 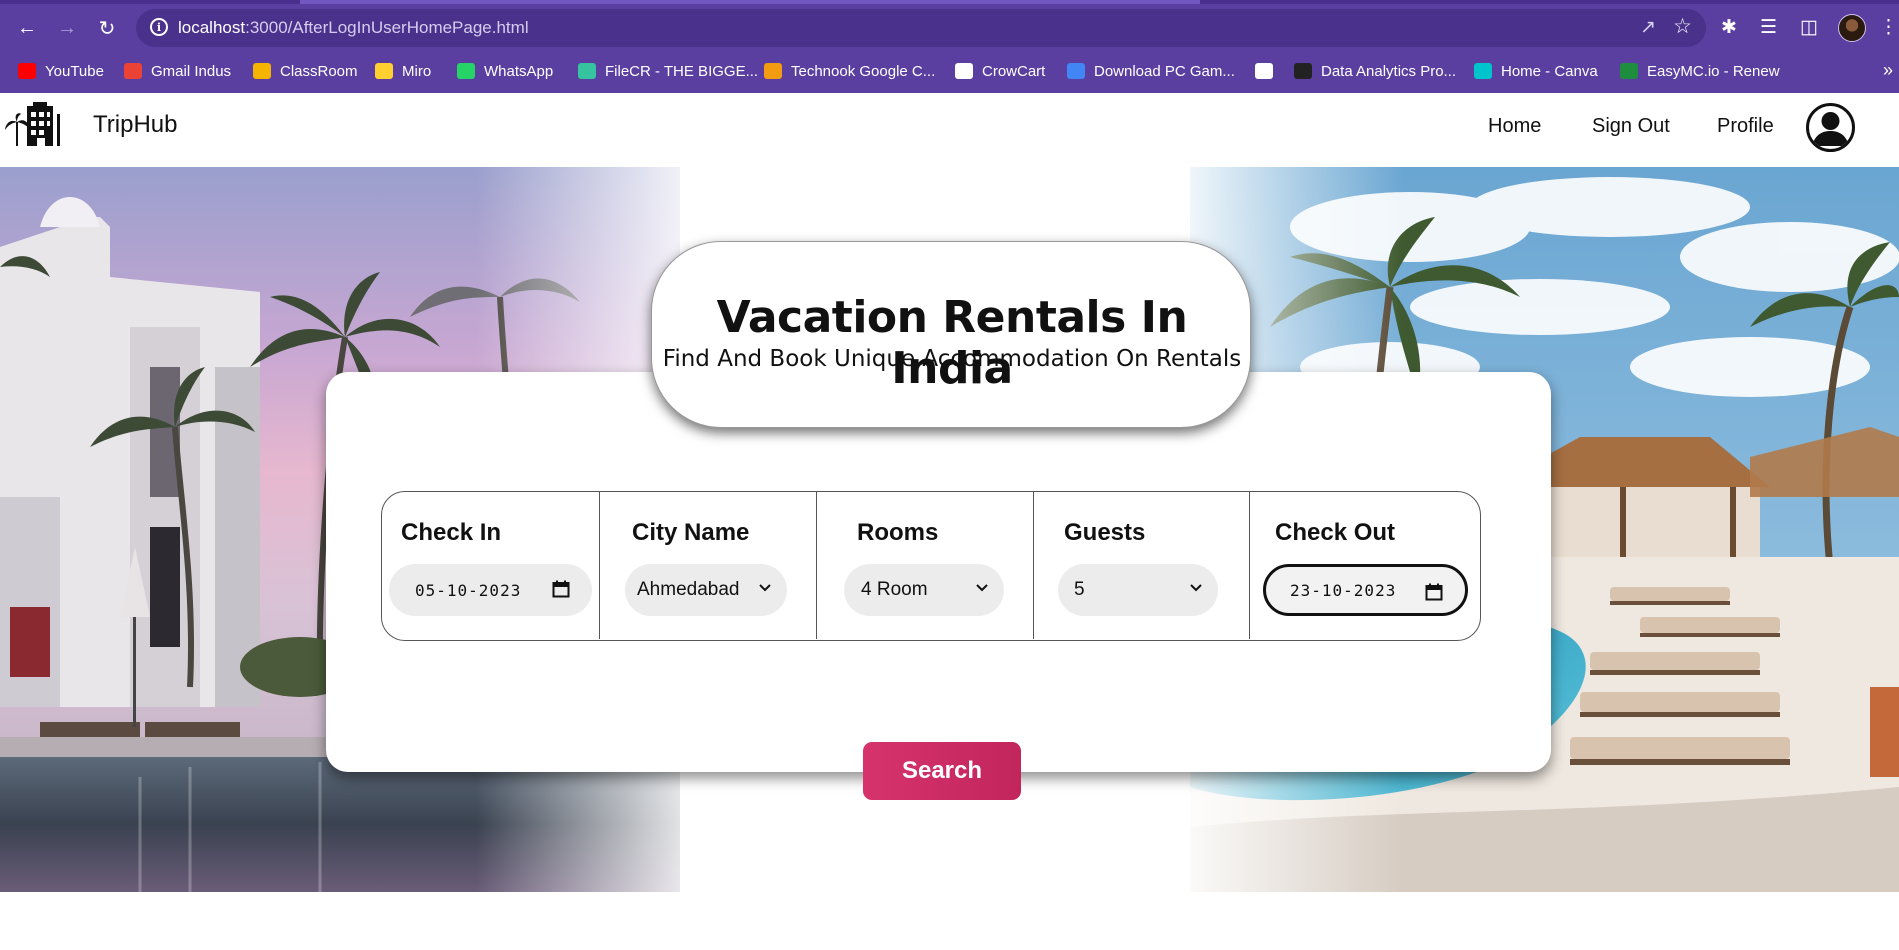 What do you see at coordinates (417, 71) in the screenshot?
I see `bookmark-label: Miro` at bounding box center [417, 71].